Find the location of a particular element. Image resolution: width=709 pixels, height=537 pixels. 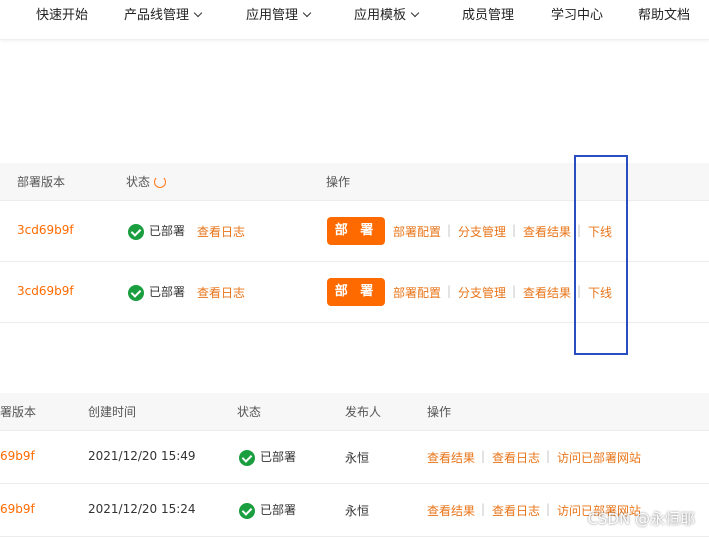

top-nav: 快速开始 产品线管理 应用管理 应用模板 成员管理 学习中心 帮助文档 is located at coordinates (354, 20).